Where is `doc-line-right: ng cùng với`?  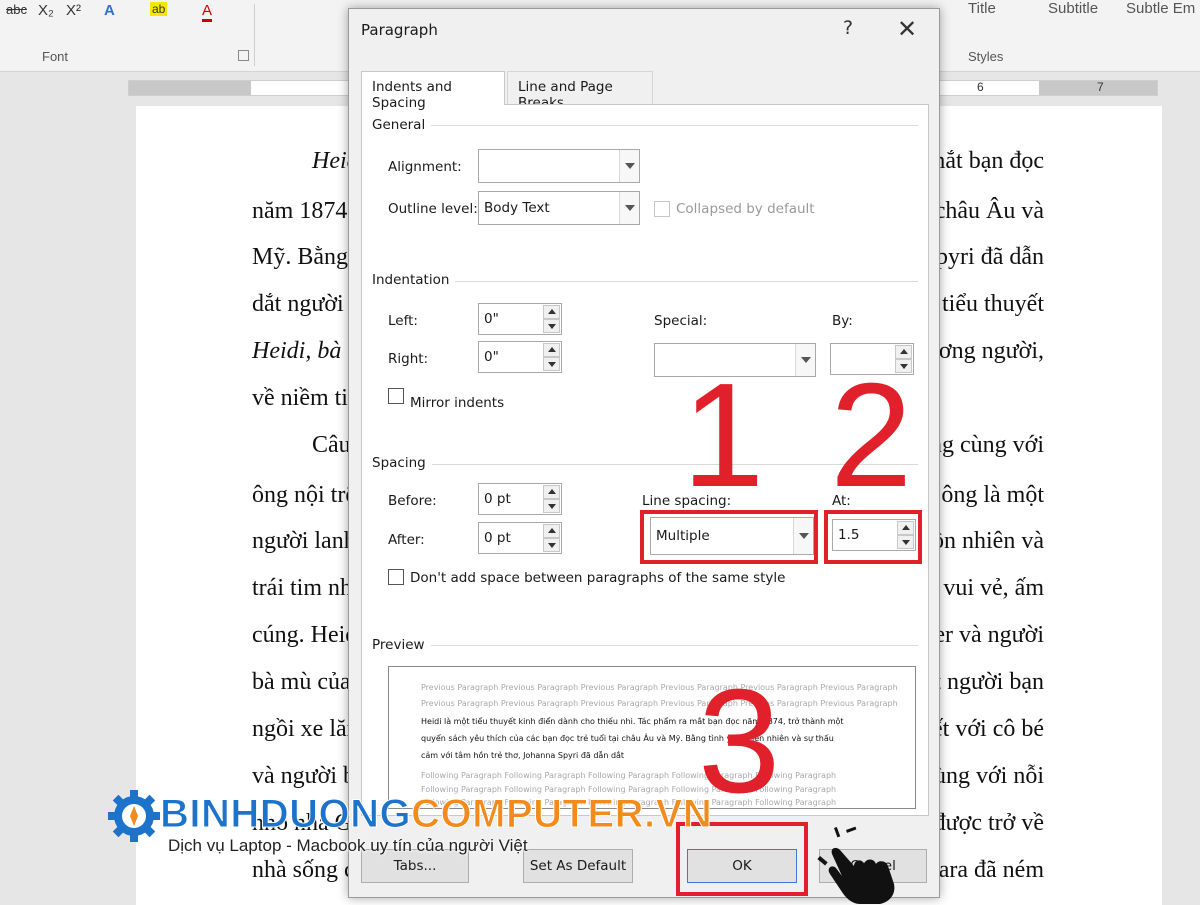 doc-line-right: ng cùng với is located at coordinates (986, 445).